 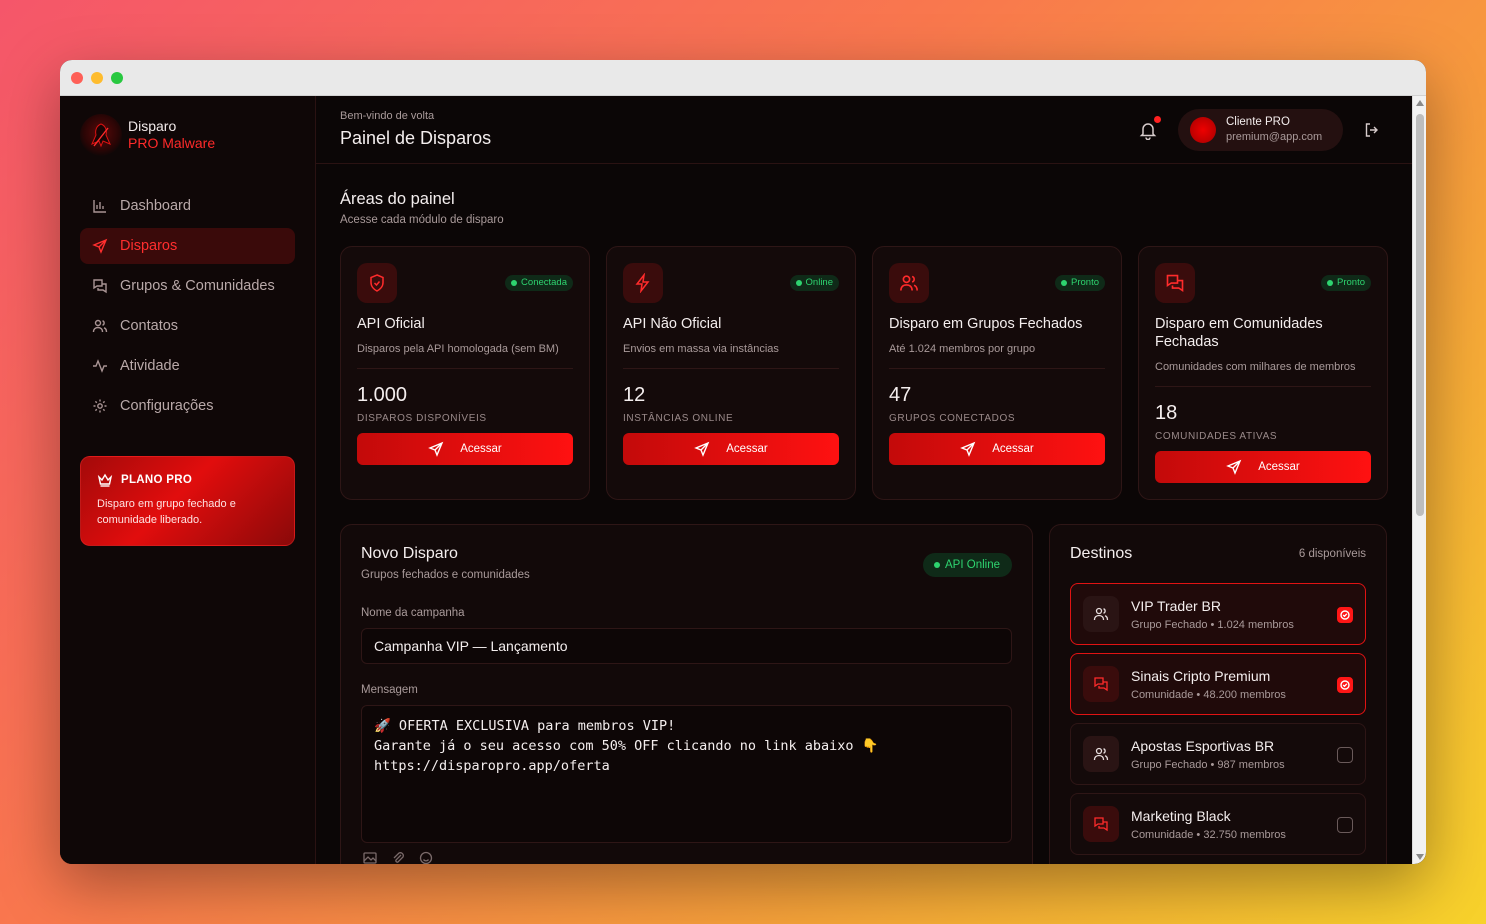 I want to click on maximize-window-button, so click(x=117, y=78).